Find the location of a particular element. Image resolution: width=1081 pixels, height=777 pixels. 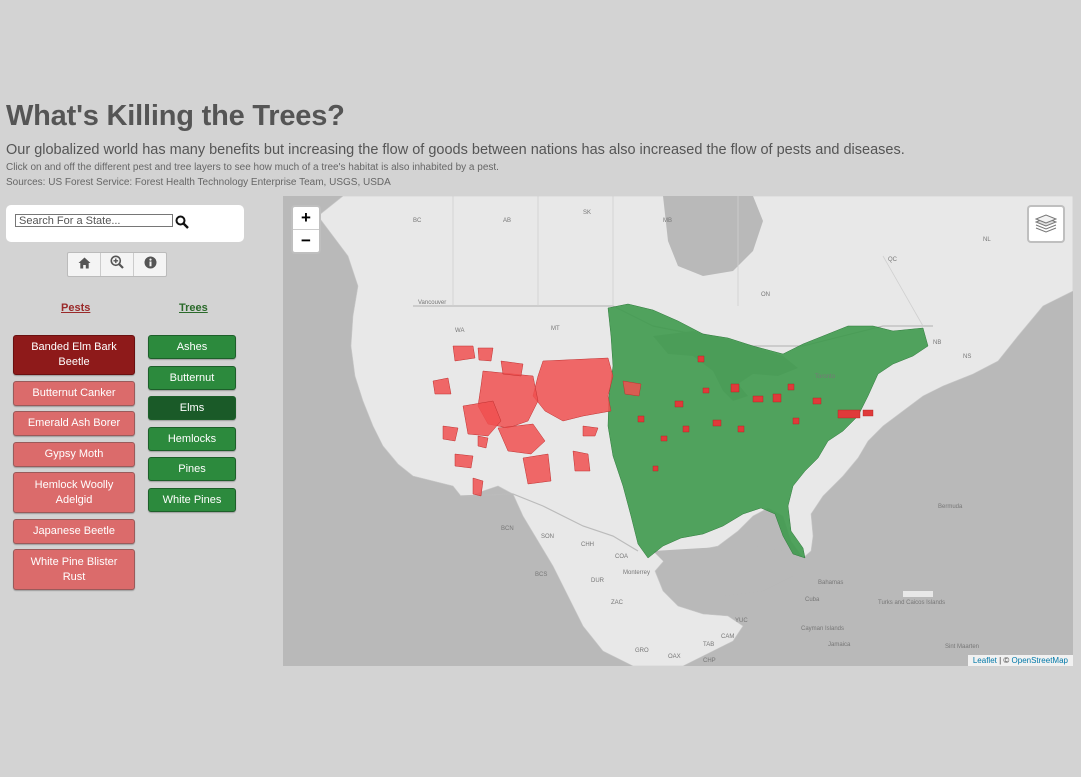

svg-text: Monterrey is located at coordinates (636, 573).